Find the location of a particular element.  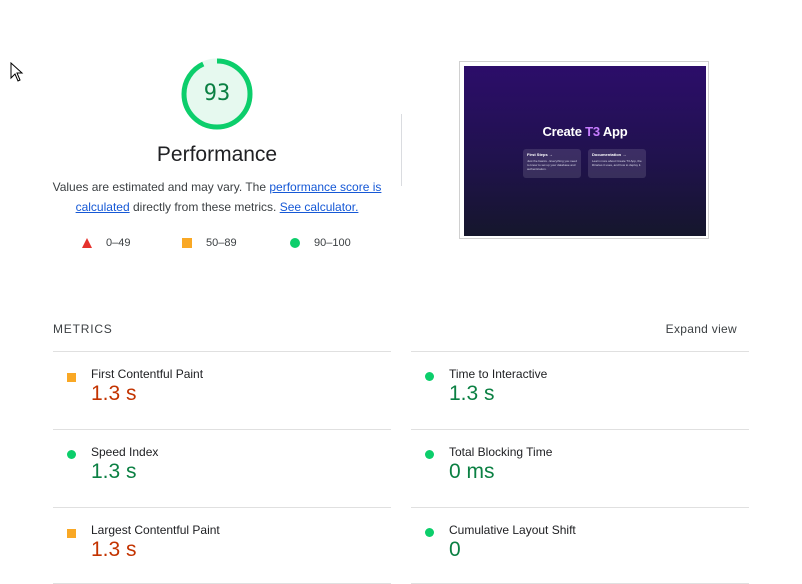

metric-label: Time to Interactive is located at coordinates (498, 374).